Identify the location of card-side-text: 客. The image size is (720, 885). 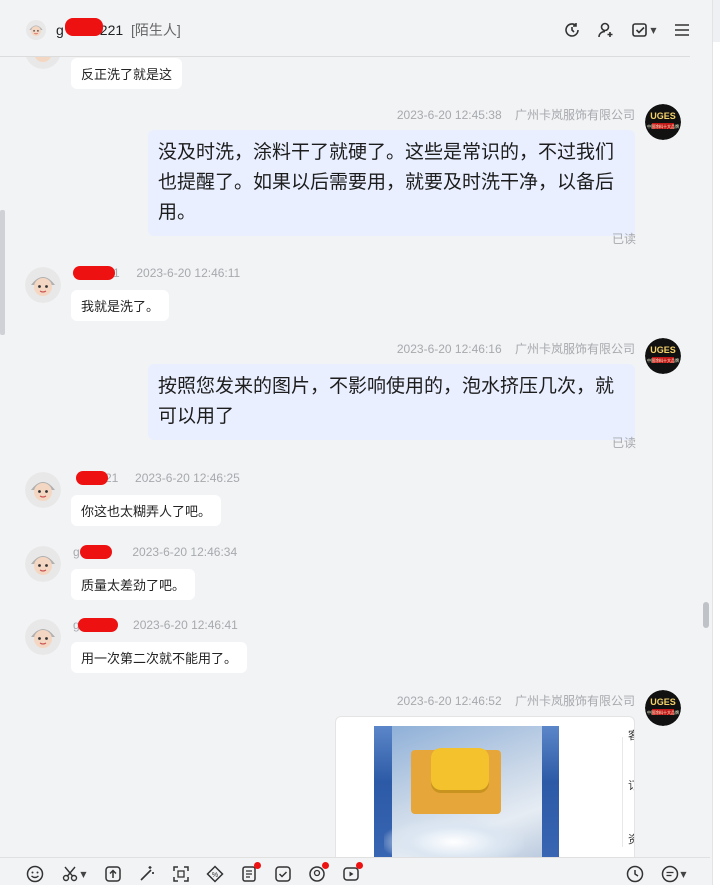
(631, 735).